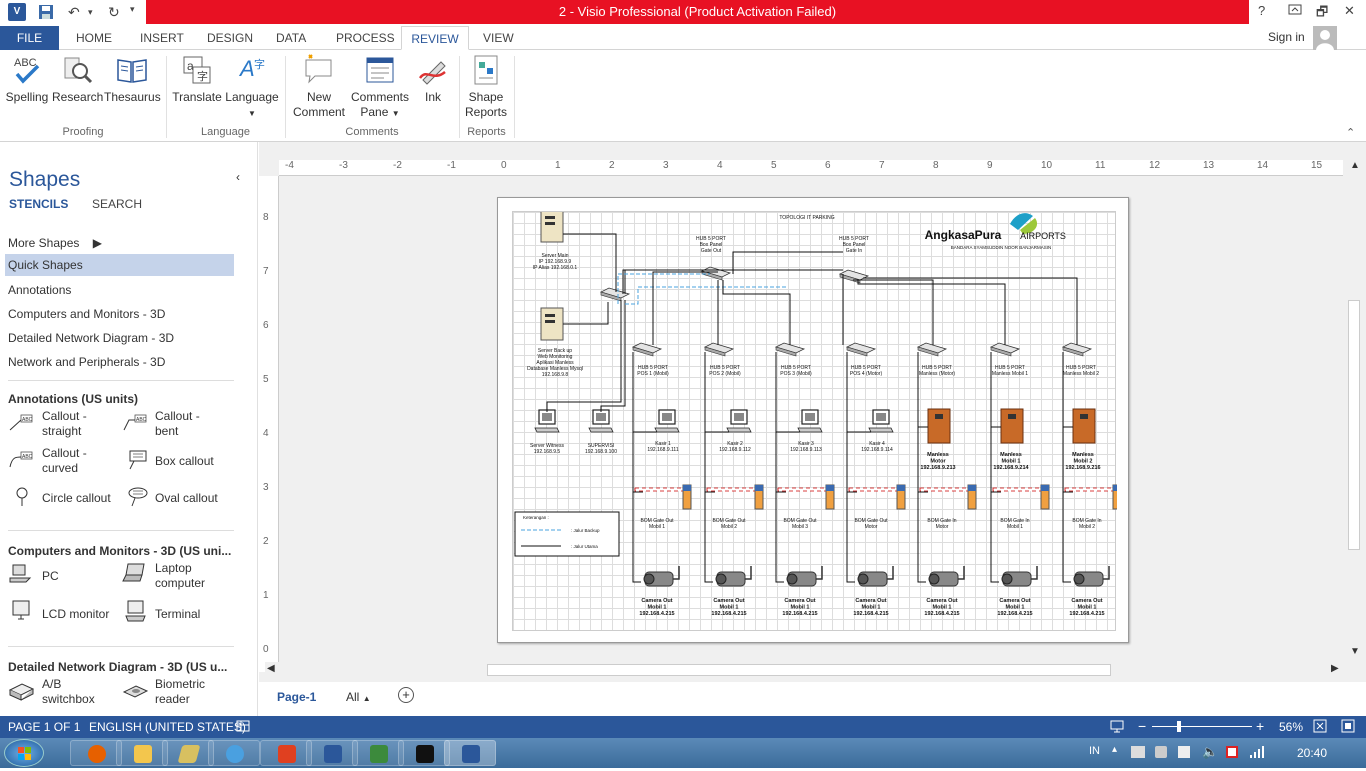 This screenshot has width=1366, height=771. What do you see at coordinates (498, 38) in the screenshot?
I see `tab-view: VIEW` at bounding box center [498, 38].